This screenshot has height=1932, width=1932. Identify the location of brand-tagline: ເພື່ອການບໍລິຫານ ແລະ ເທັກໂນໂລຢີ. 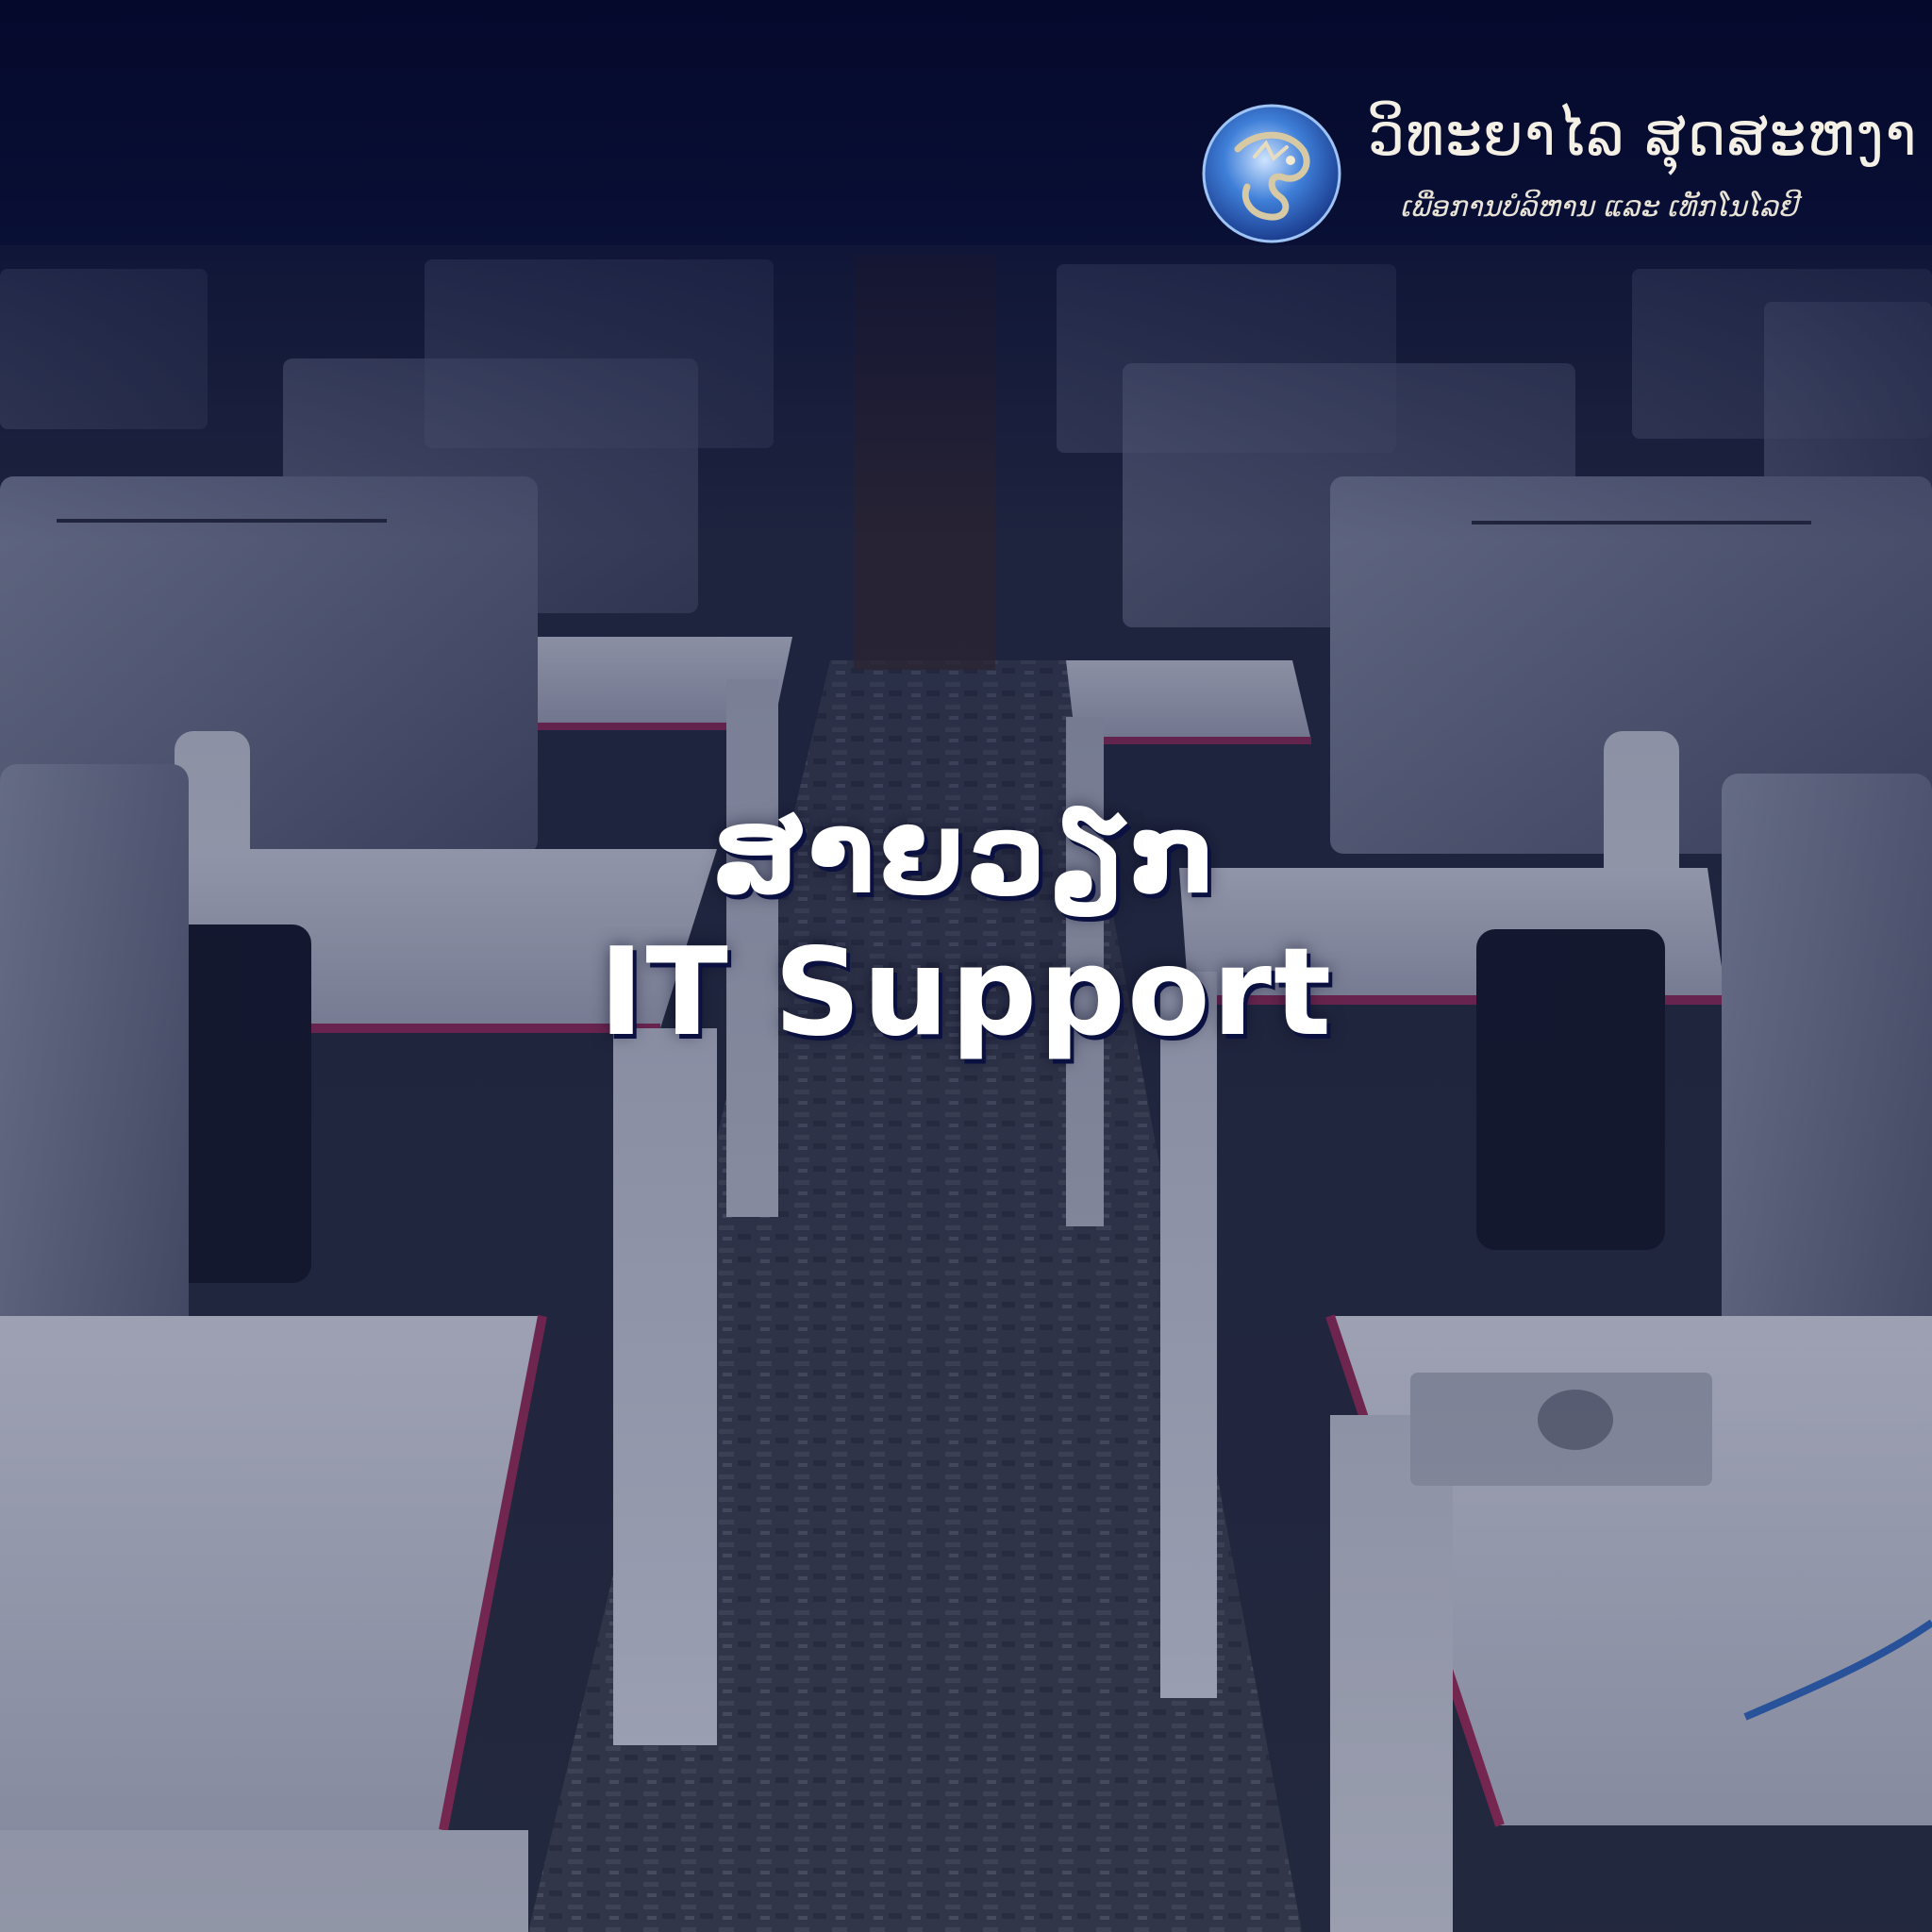
(1599, 208).